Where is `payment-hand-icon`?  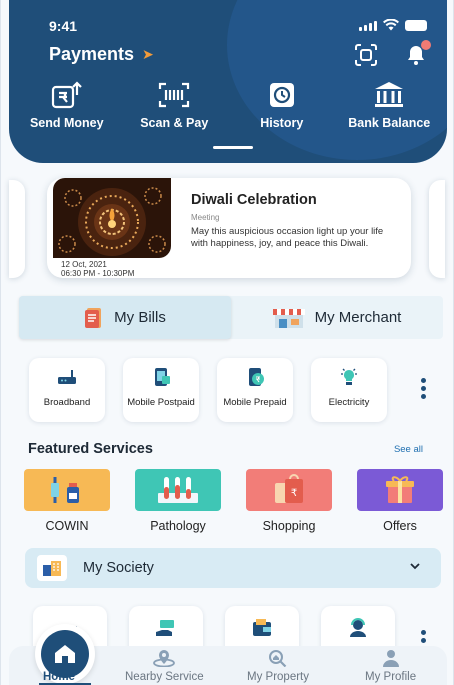
payment-hand-icon is located at coordinates (165, 628).